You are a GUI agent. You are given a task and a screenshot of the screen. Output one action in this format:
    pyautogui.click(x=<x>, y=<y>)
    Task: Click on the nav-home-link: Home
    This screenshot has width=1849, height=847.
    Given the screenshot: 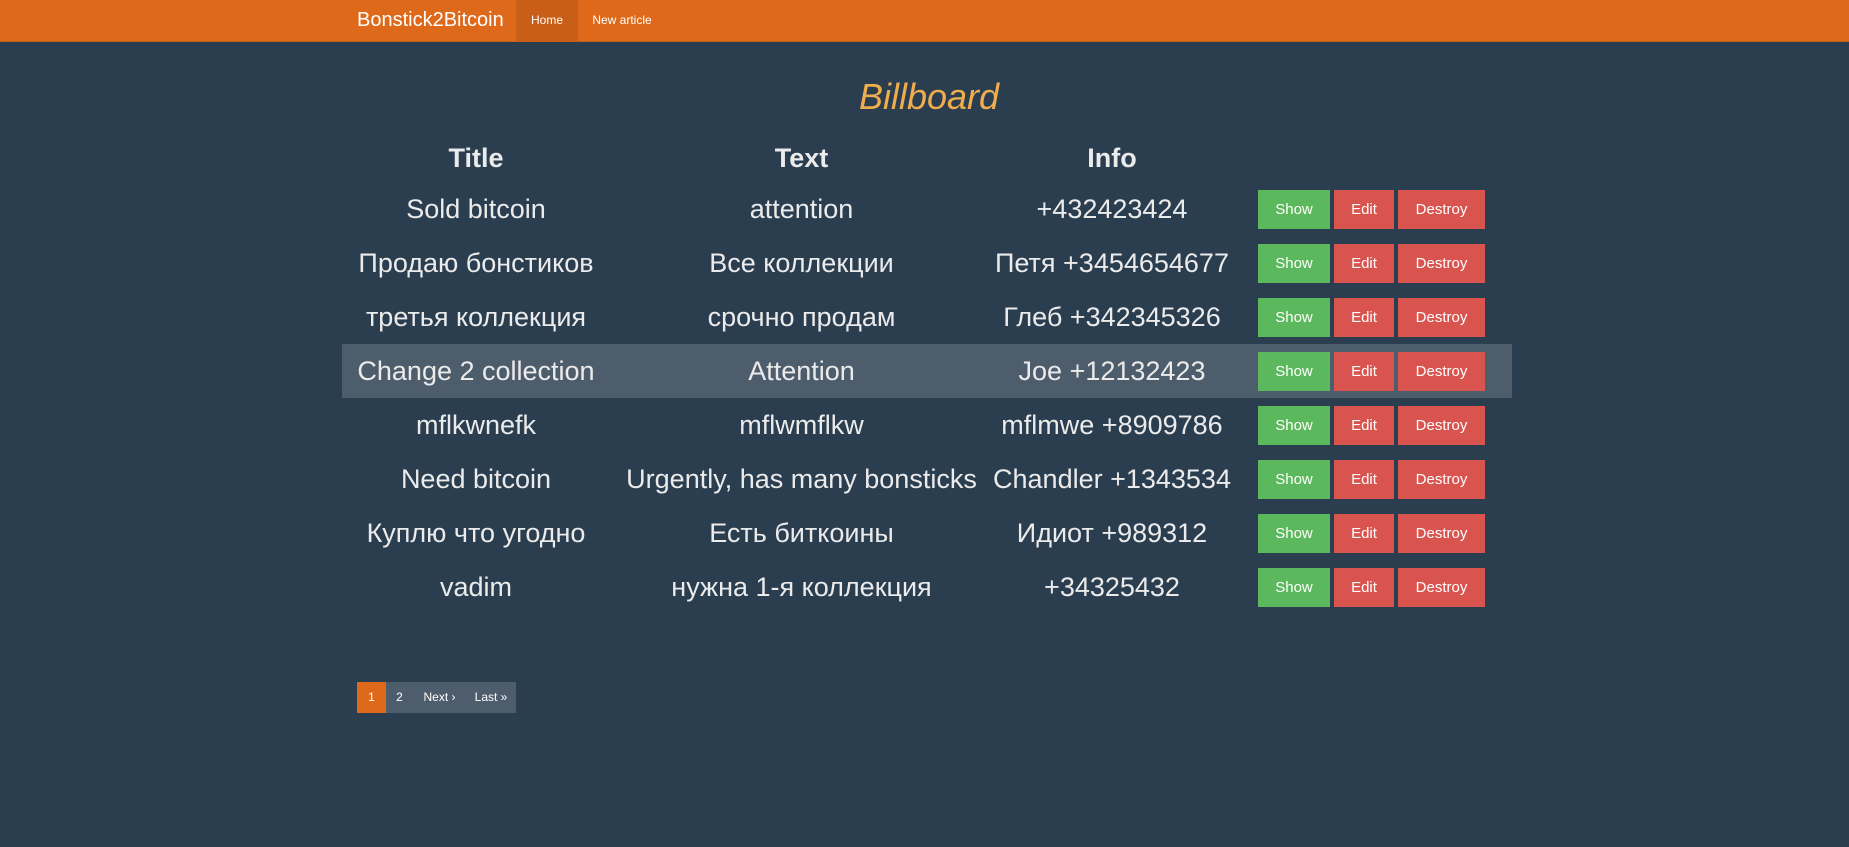 What is the action you would take?
    pyautogui.click(x=547, y=20)
    